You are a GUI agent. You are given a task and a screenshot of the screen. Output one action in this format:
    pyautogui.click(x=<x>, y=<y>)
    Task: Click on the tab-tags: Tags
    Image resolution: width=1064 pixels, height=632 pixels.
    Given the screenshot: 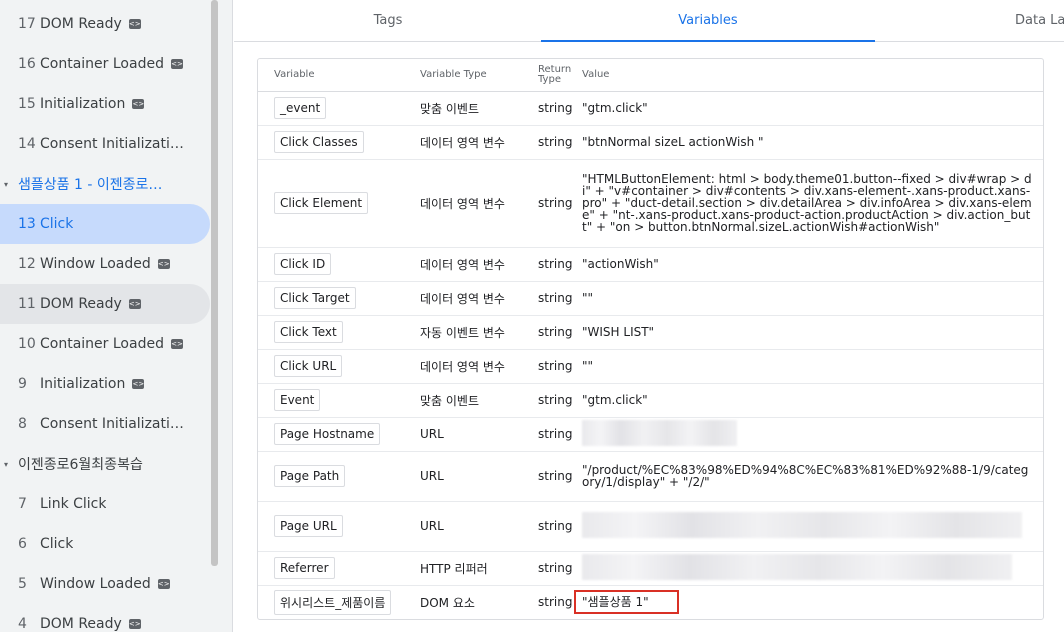 What is the action you would take?
    pyautogui.click(x=388, y=21)
    